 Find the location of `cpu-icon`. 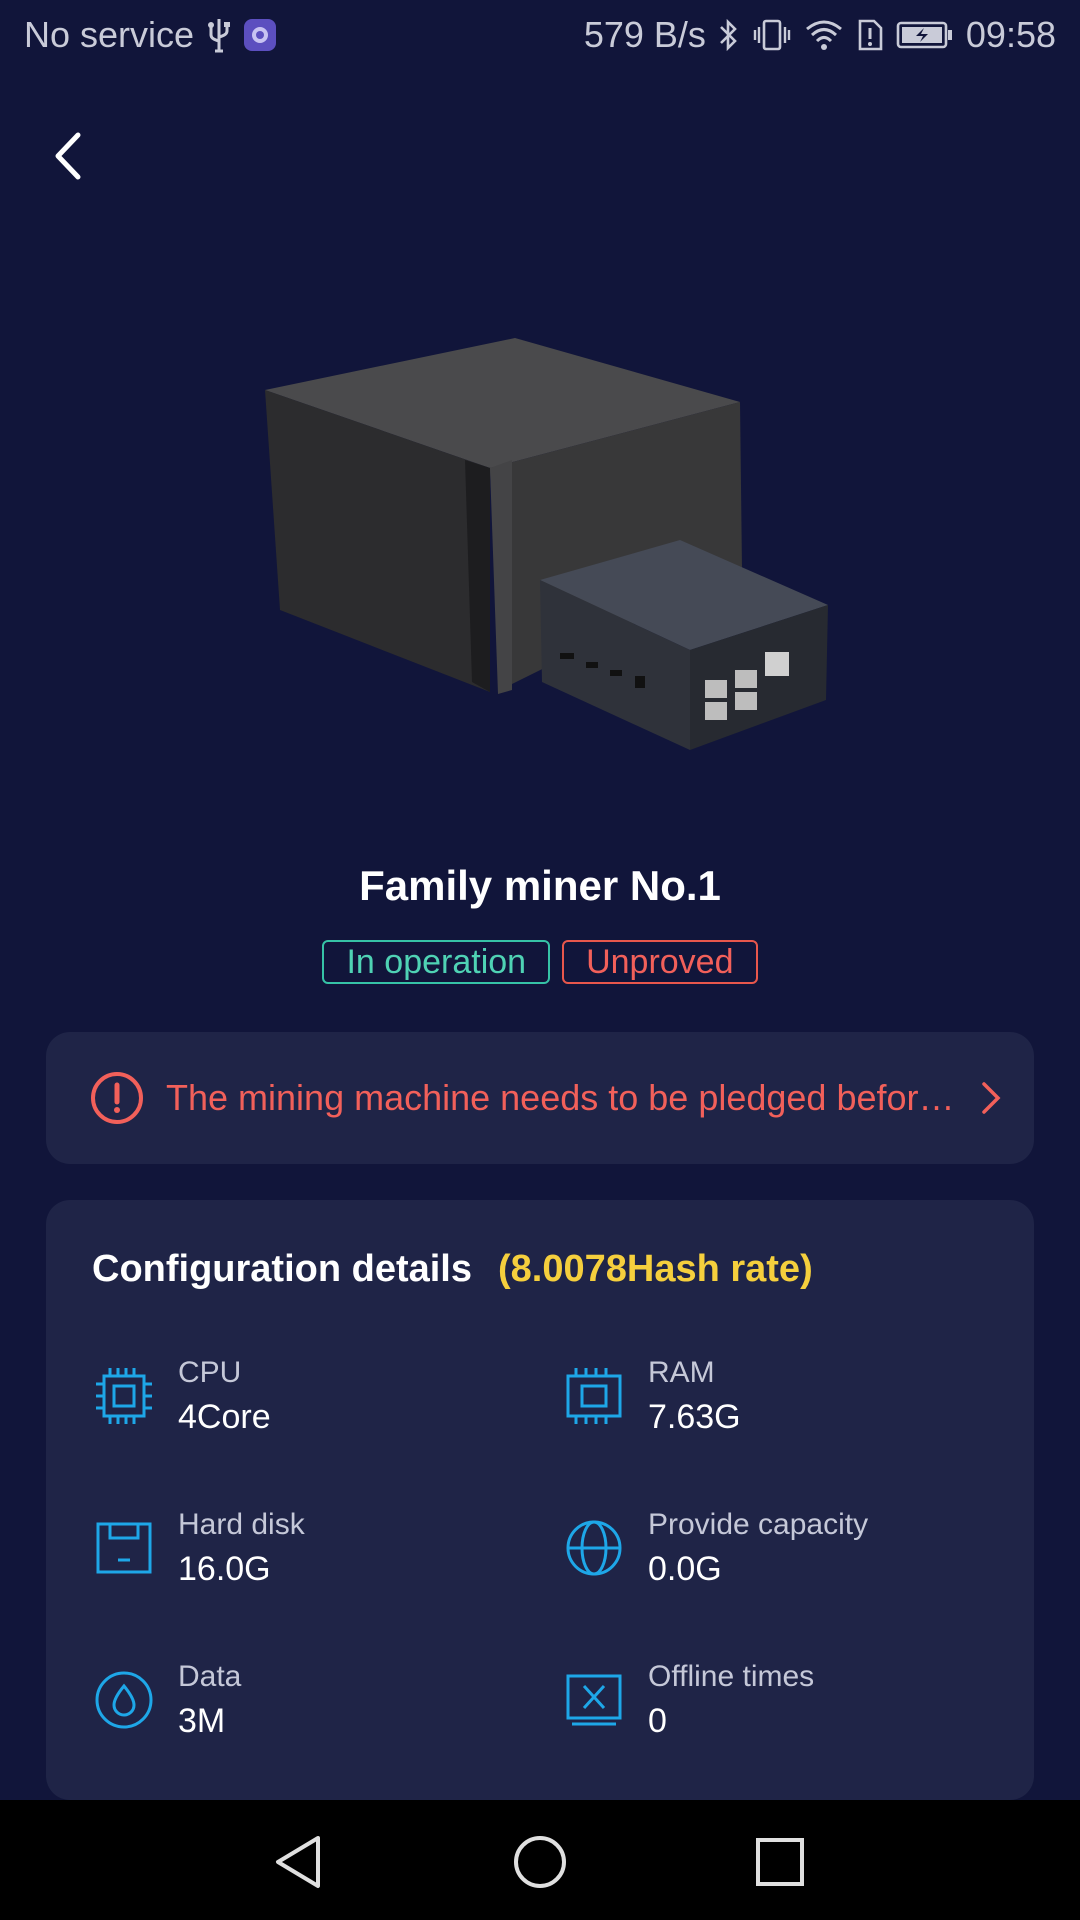

cpu-icon is located at coordinates (124, 1396).